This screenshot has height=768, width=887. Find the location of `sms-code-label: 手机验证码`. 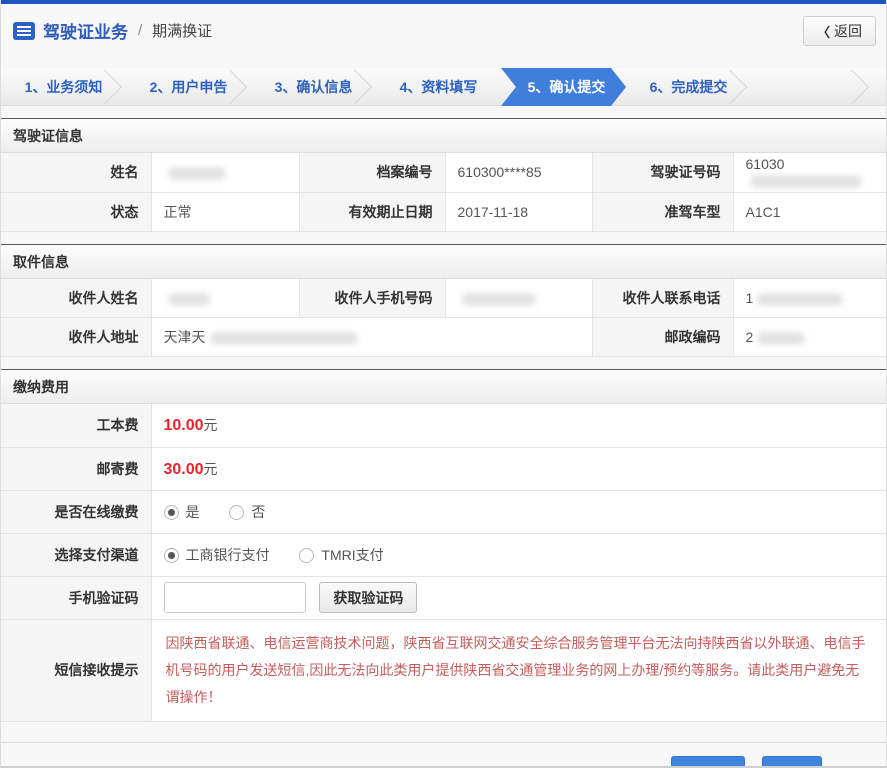

sms-code-label: 手机验证码 is located at coordinates (76, 598).